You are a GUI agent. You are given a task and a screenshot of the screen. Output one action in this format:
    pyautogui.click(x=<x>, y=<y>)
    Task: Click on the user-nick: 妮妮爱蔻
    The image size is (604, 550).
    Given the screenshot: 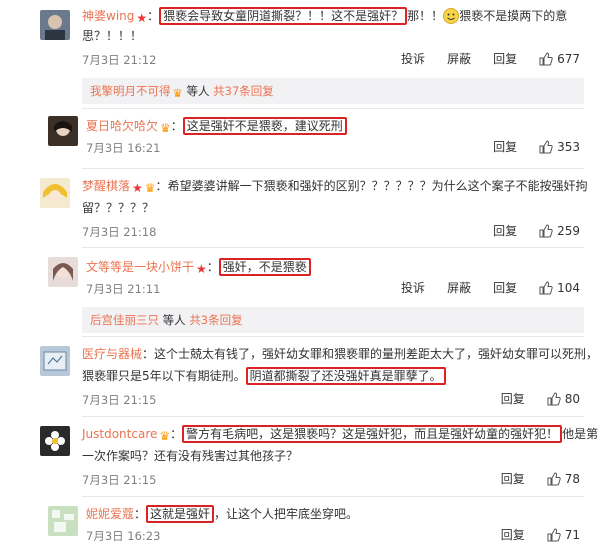 What is the action you would take?
    pyautogui.click(x=110, y=514)
    